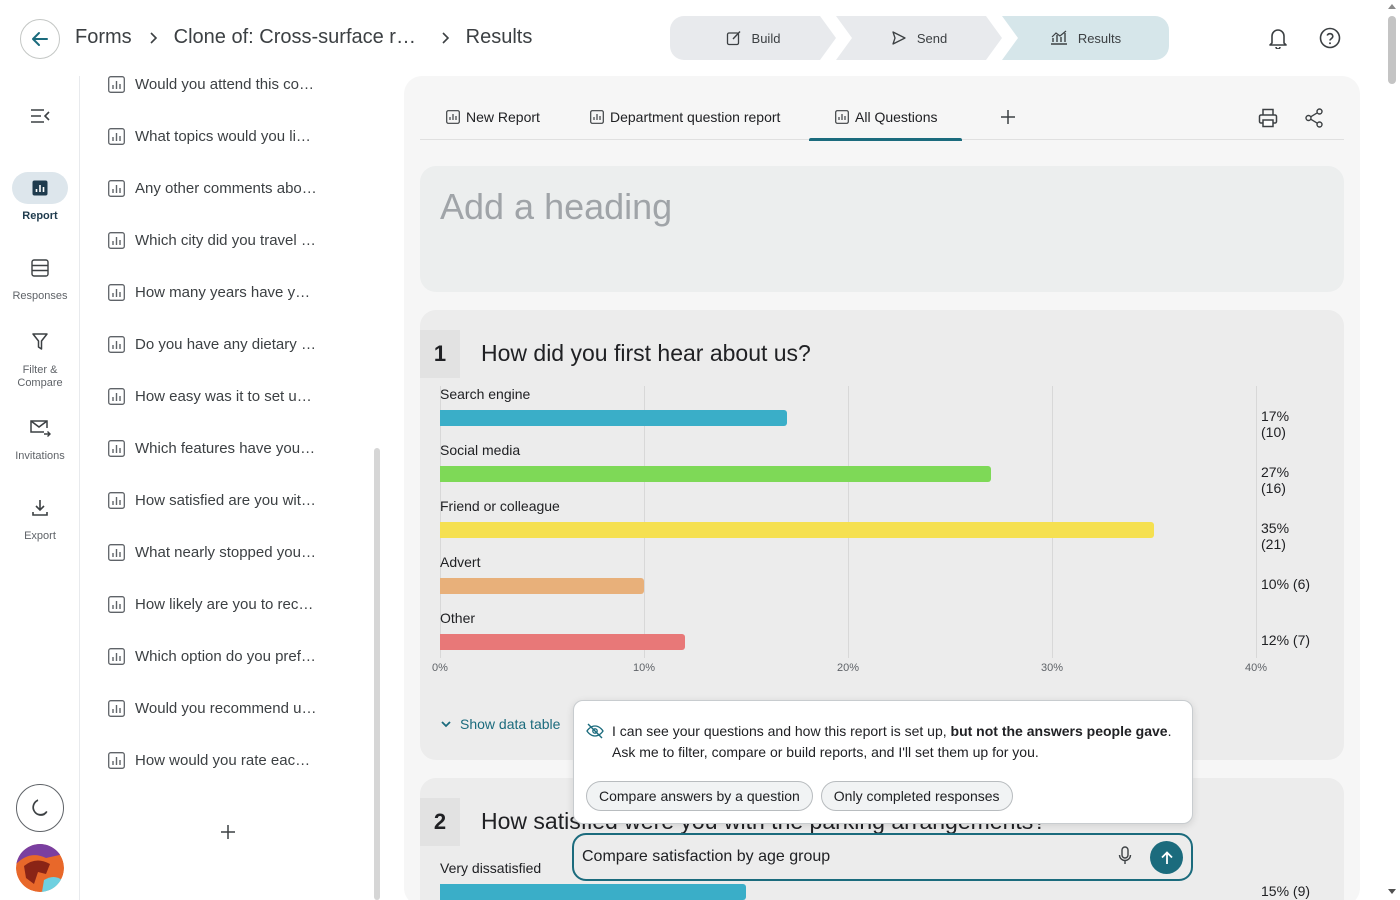  What do you see at coordinates (40, 197) in the screenshot?
I see `rail-report: Report` at bounding box center [40, 197].